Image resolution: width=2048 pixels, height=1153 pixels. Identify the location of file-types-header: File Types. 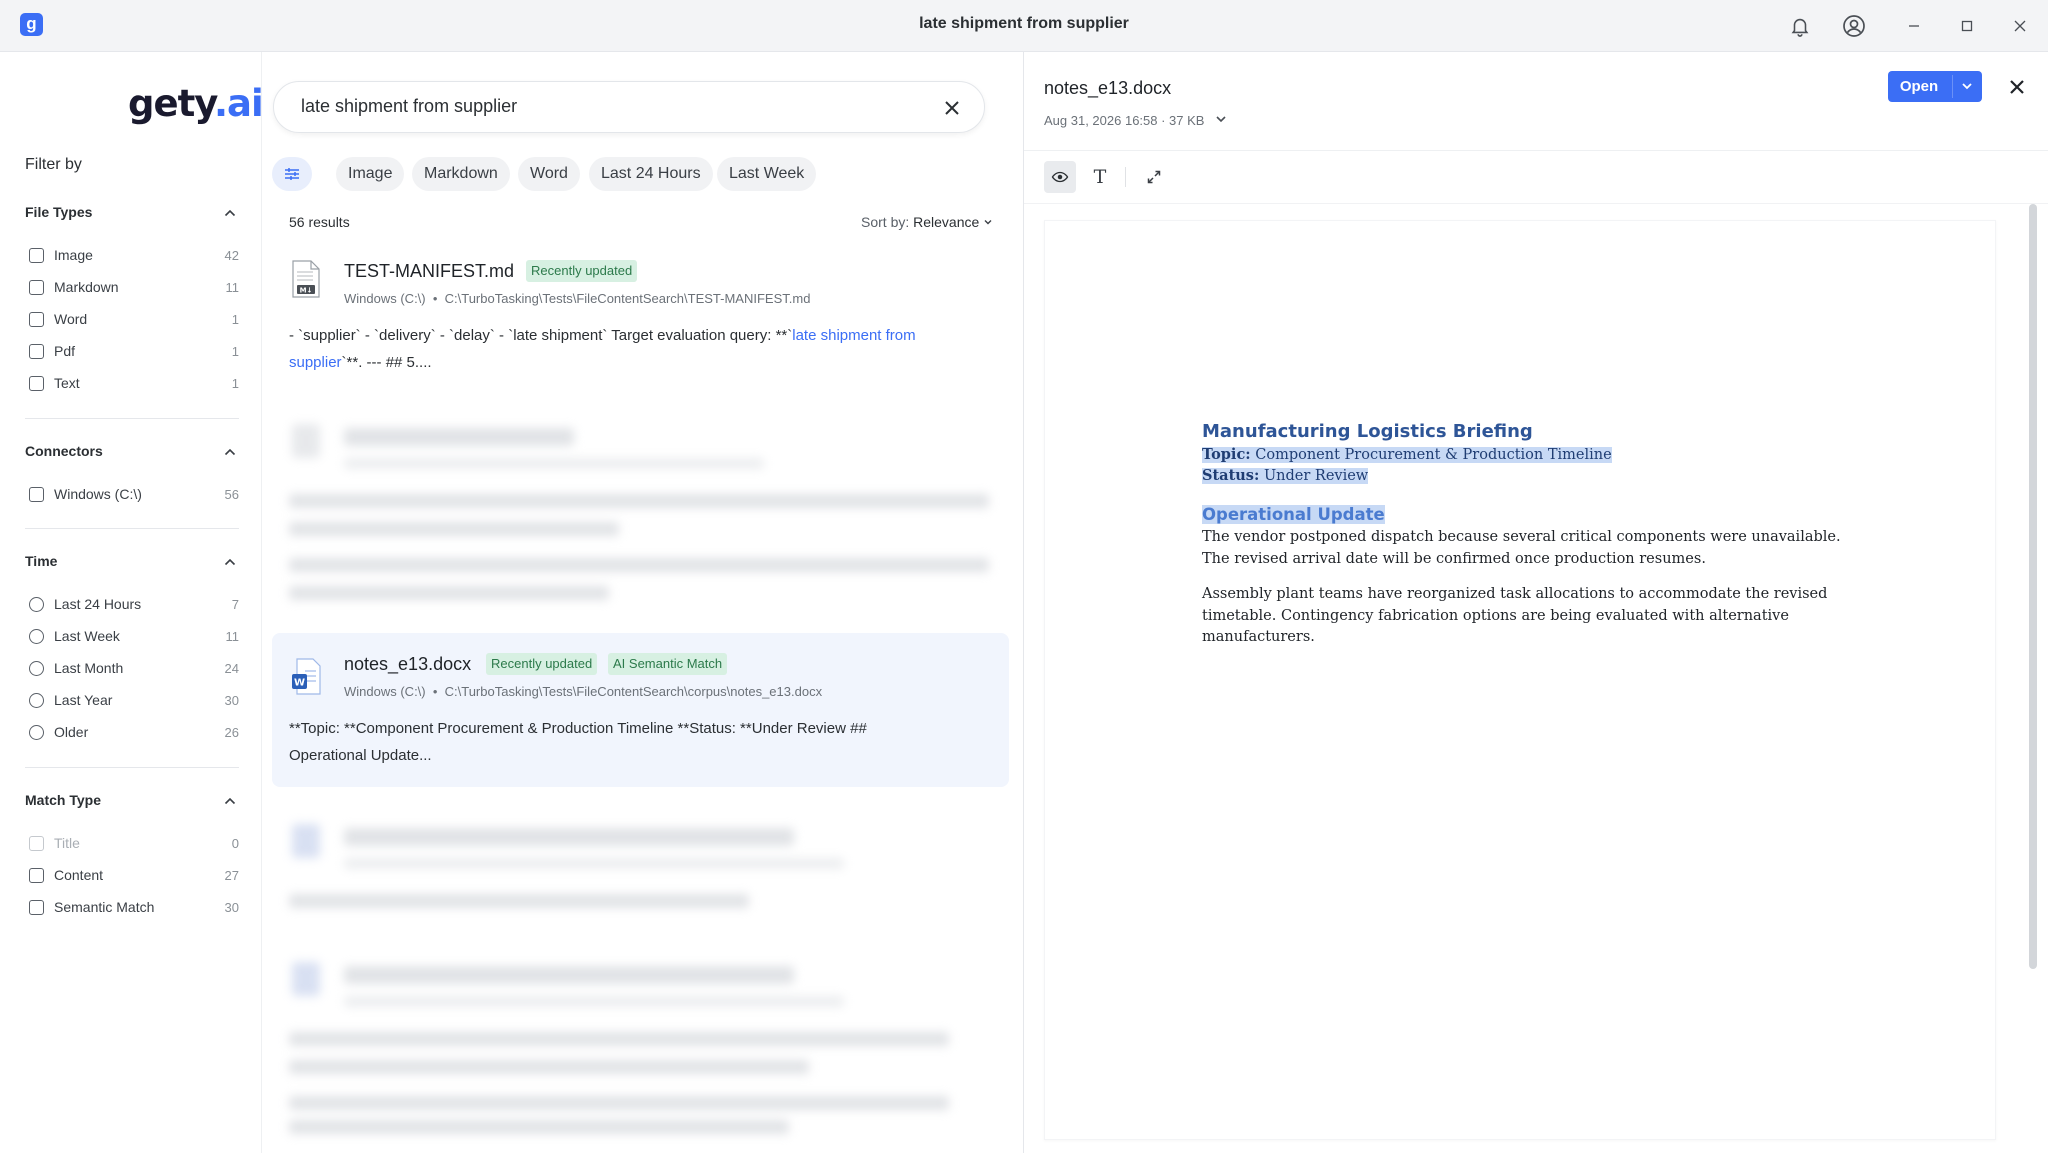
(58, 212).